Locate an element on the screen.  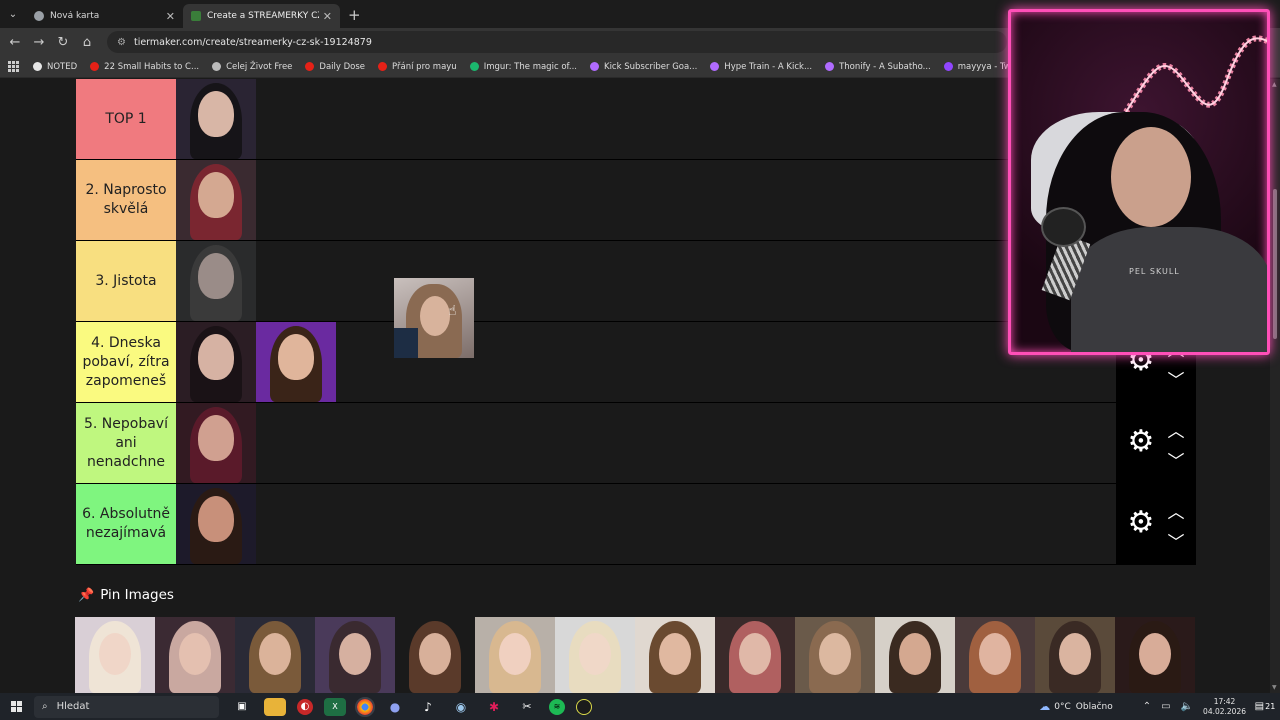
bookmark-item: Celej Život Free is located at coordinates (252, 67).